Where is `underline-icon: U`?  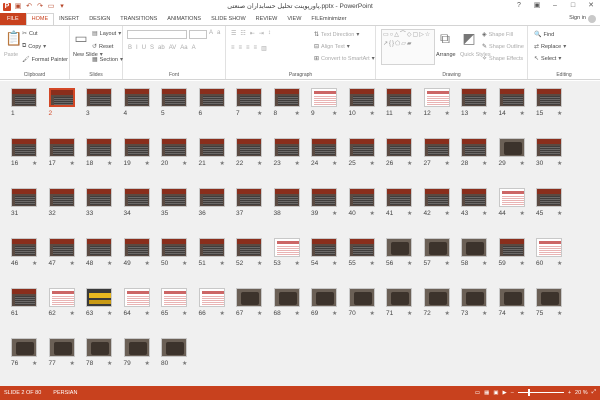
underline-icon: U is located at coordinates (144, 48).